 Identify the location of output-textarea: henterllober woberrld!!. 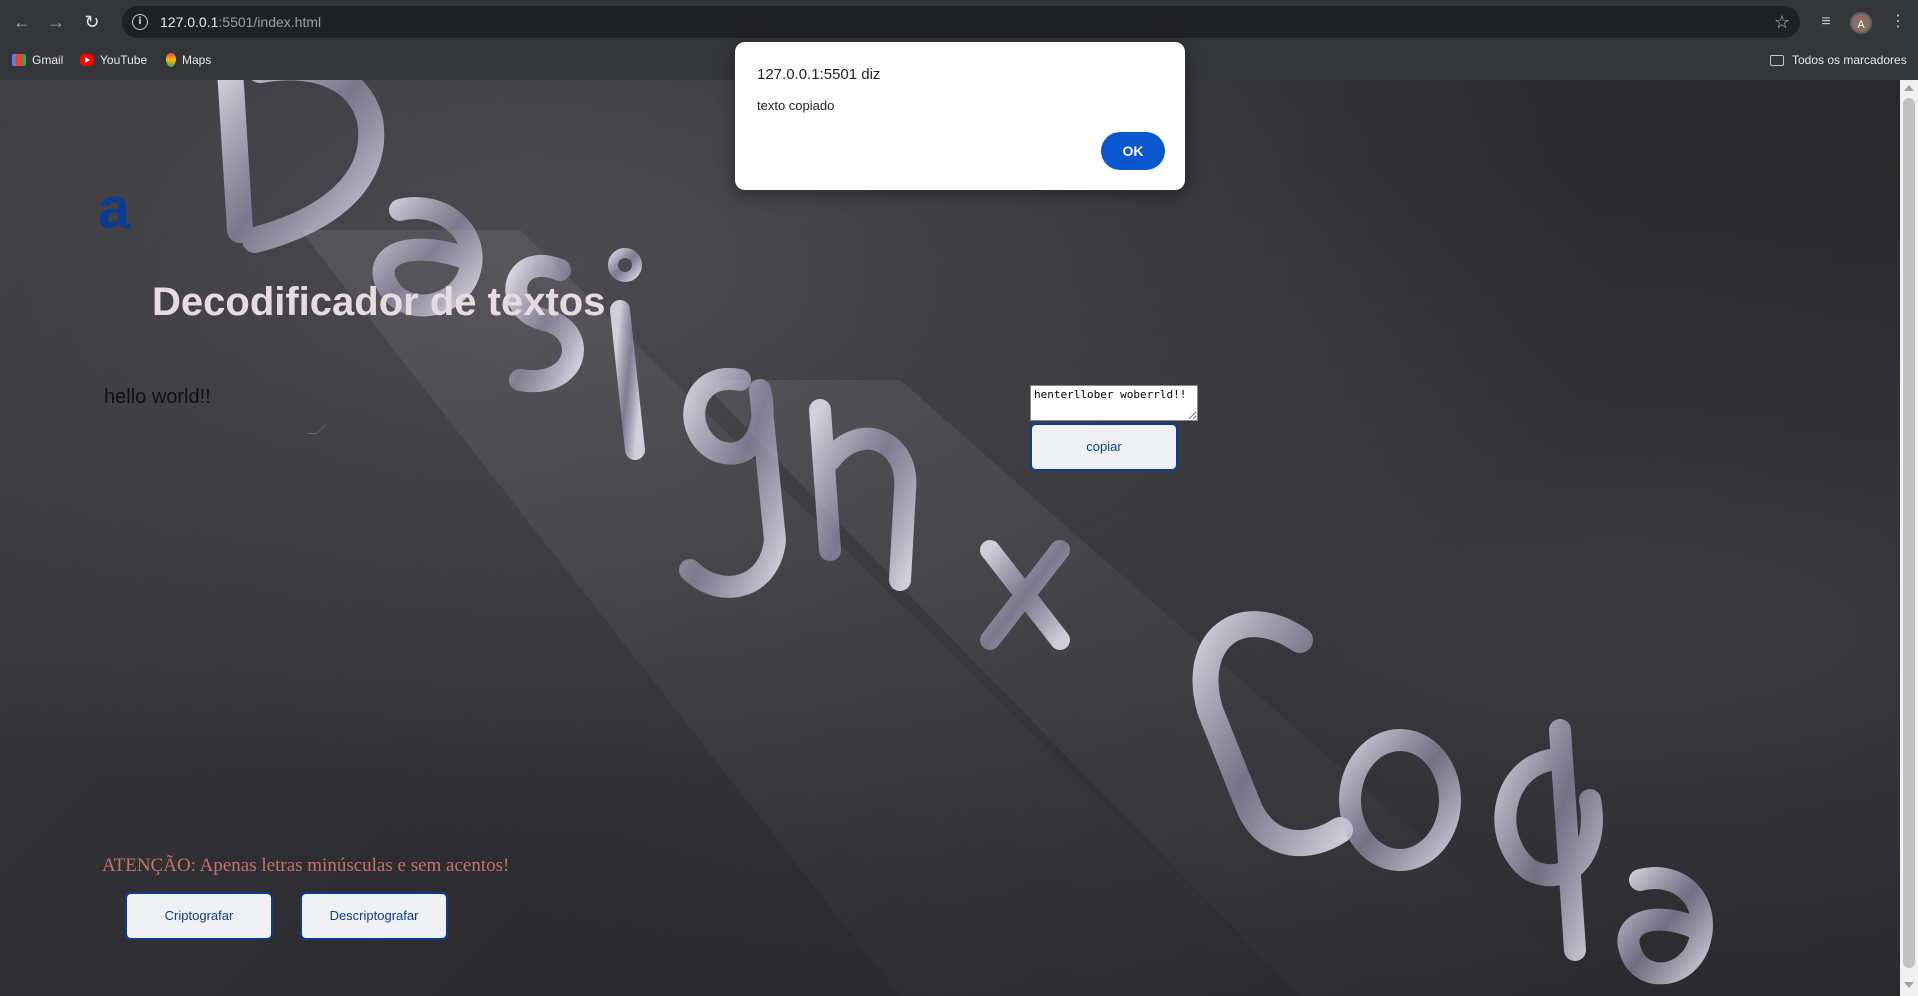
(1114, 403).